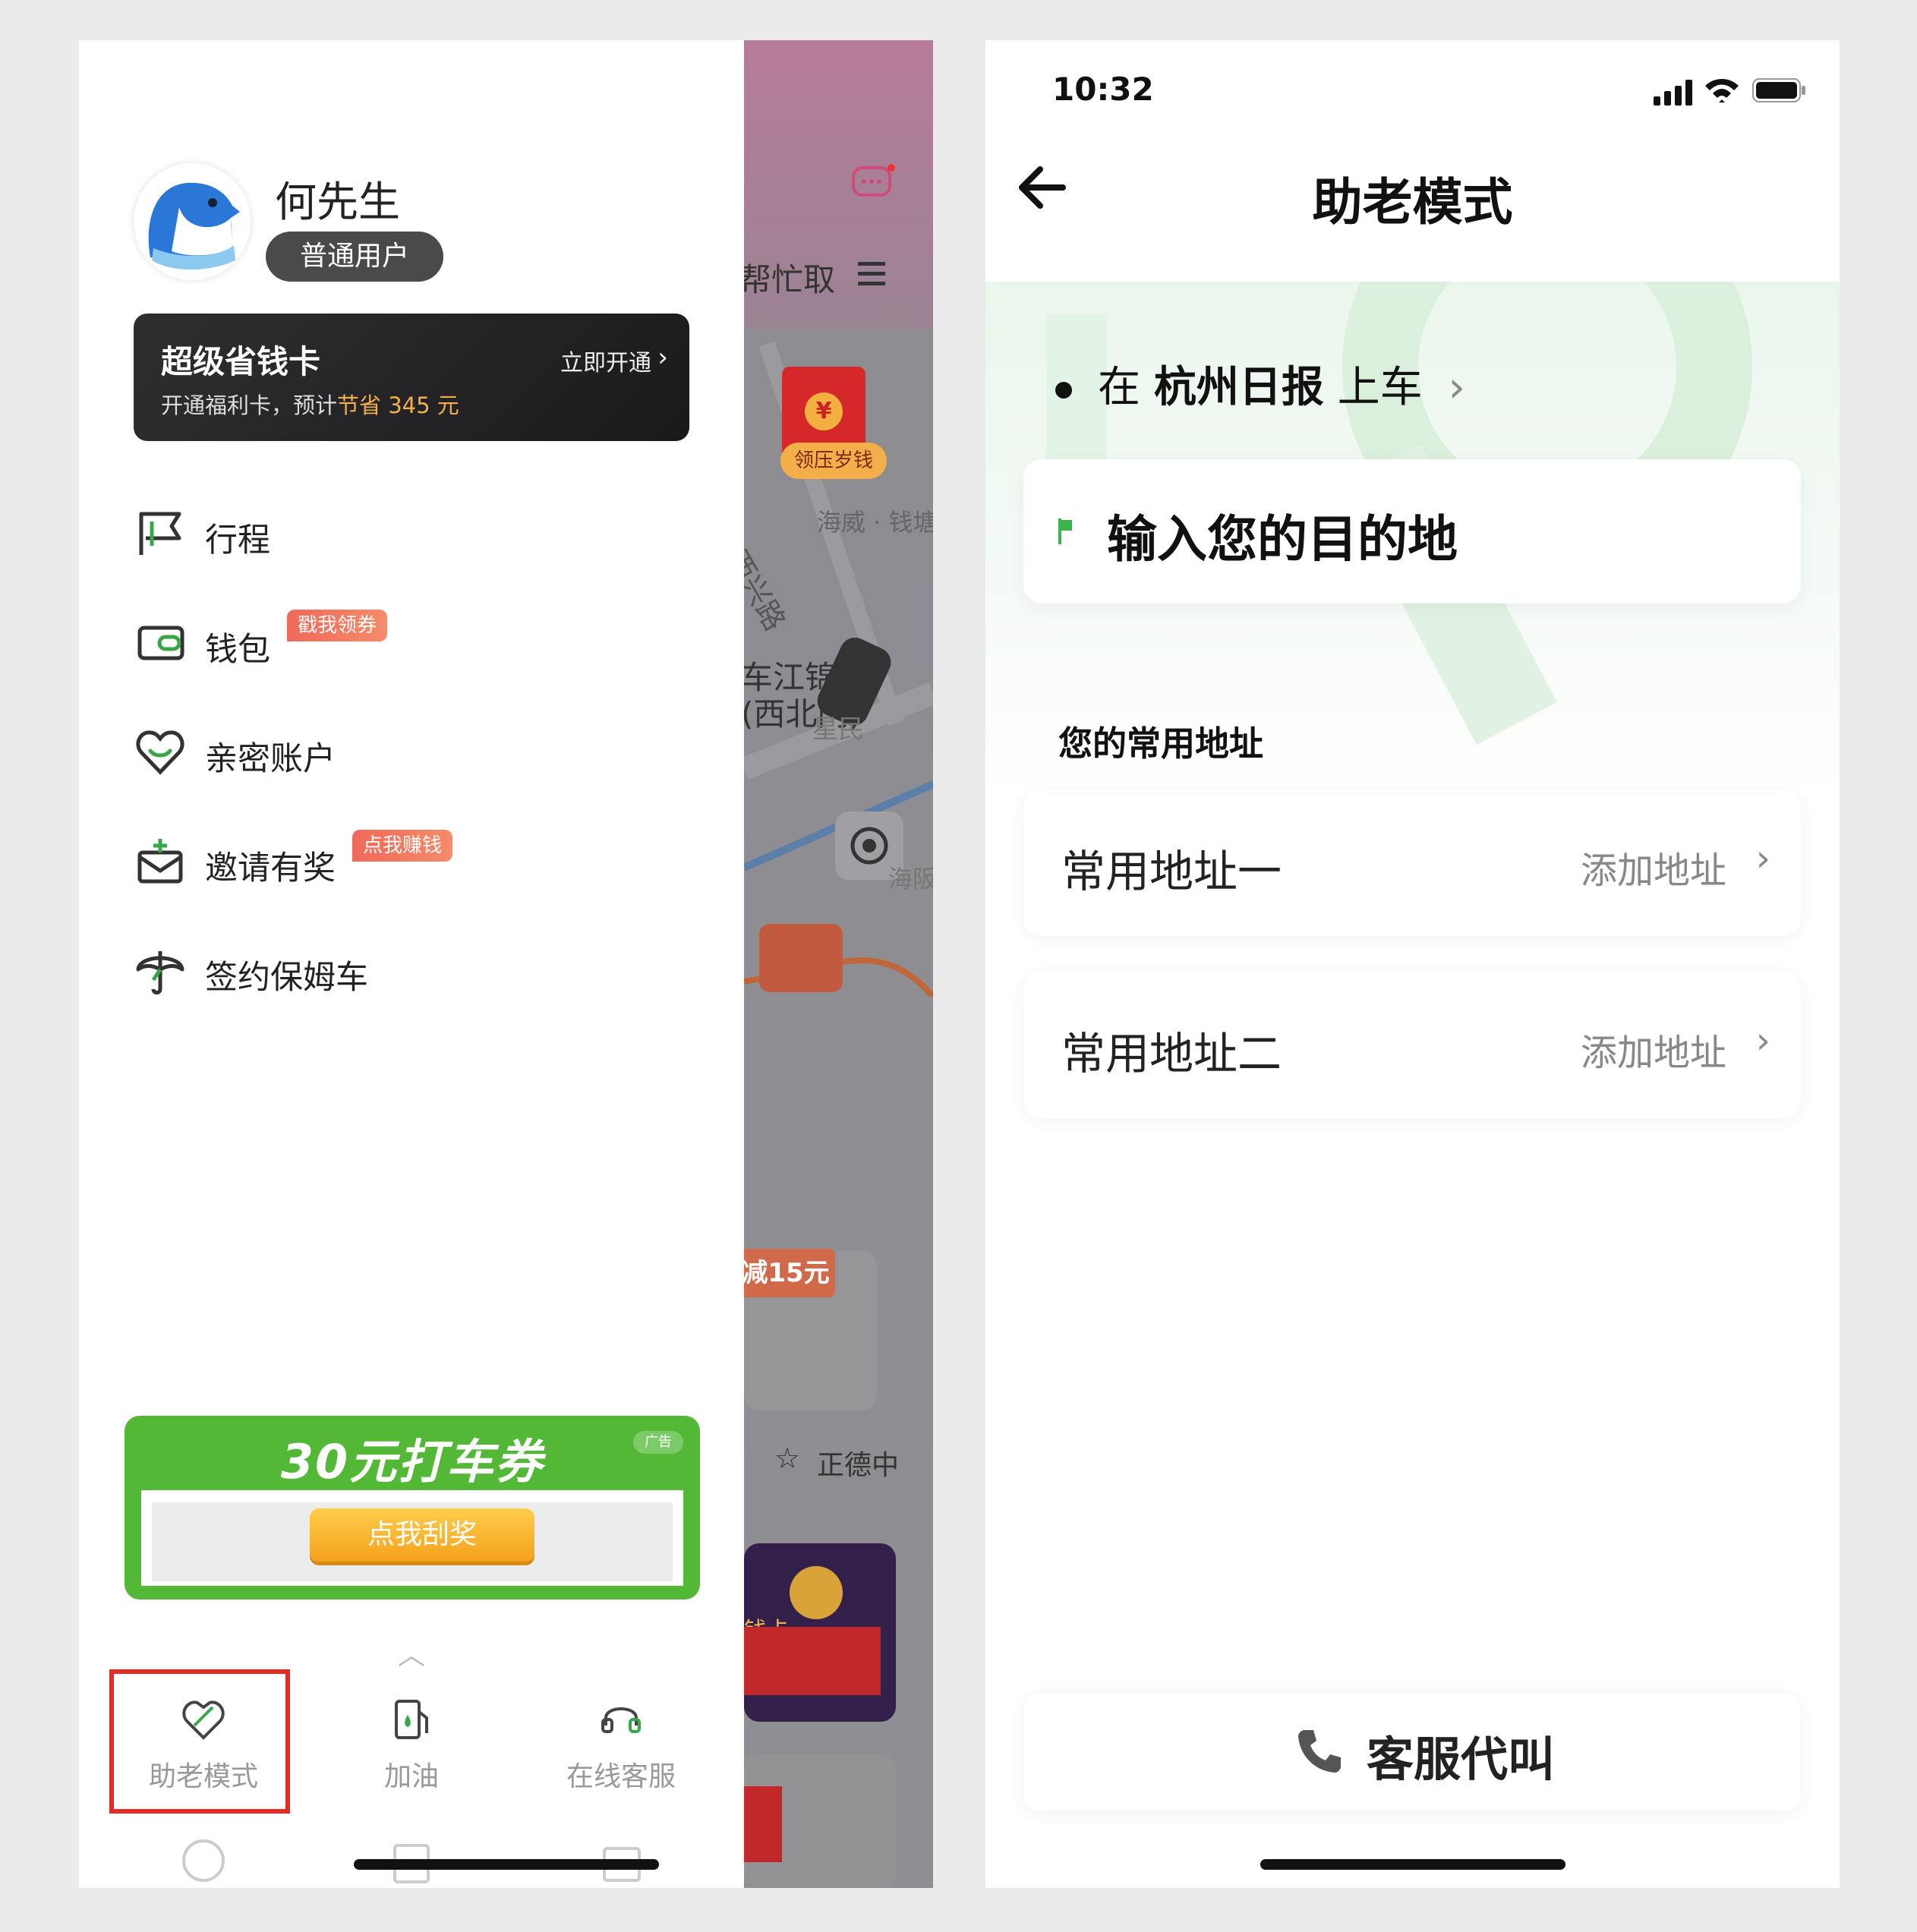 This screenshot has width=1917, height=1932. Describe the element at coordinates (834, 461) in the screenshot. I see `red-packet-label: 领压岁钱` at that location.